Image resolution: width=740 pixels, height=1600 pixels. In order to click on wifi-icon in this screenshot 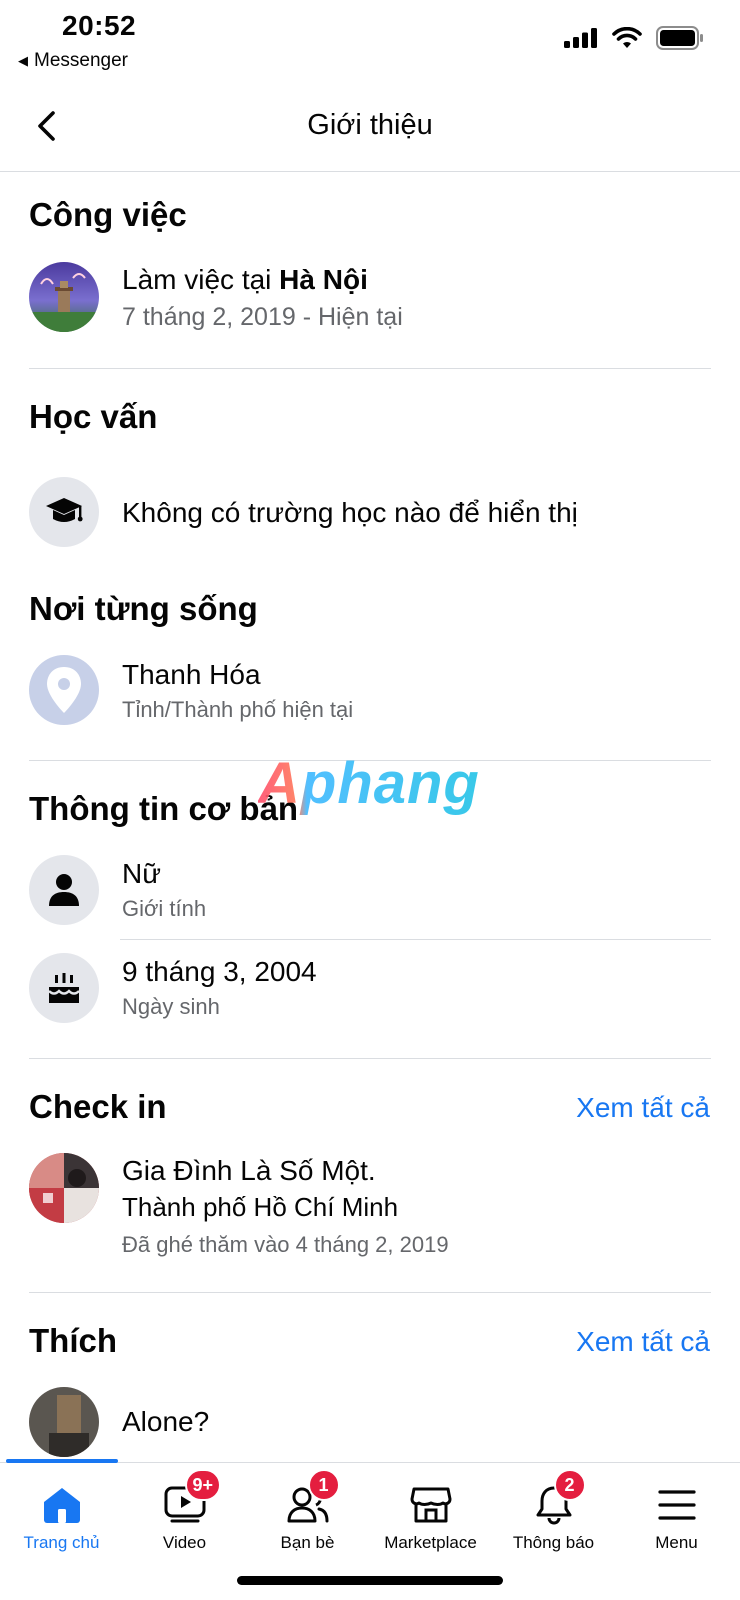, I will do `click(627, 37)`.